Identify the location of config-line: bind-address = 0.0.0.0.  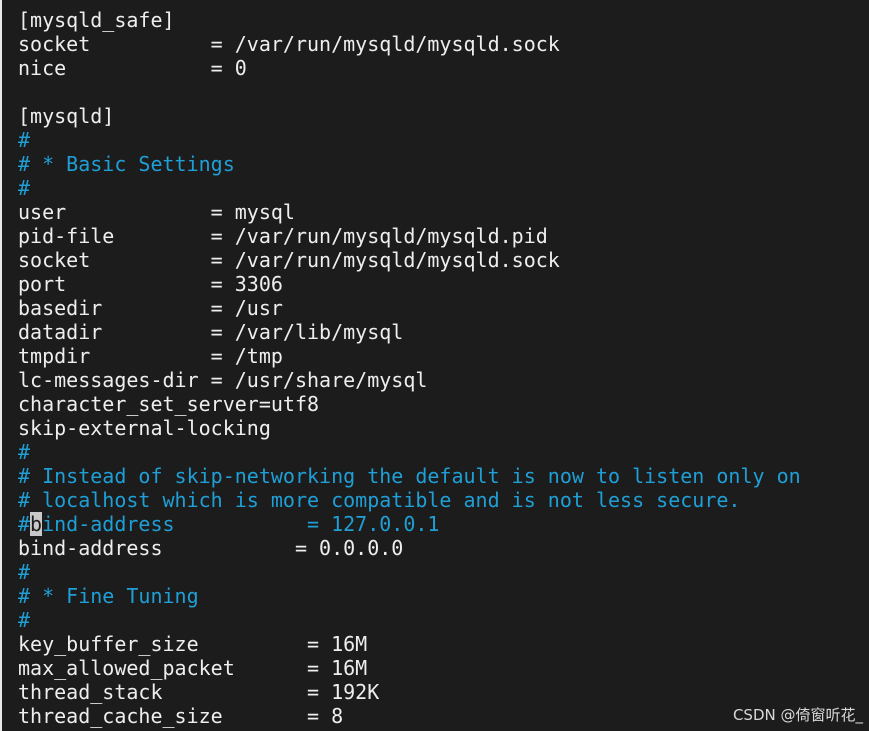
(211, 548).